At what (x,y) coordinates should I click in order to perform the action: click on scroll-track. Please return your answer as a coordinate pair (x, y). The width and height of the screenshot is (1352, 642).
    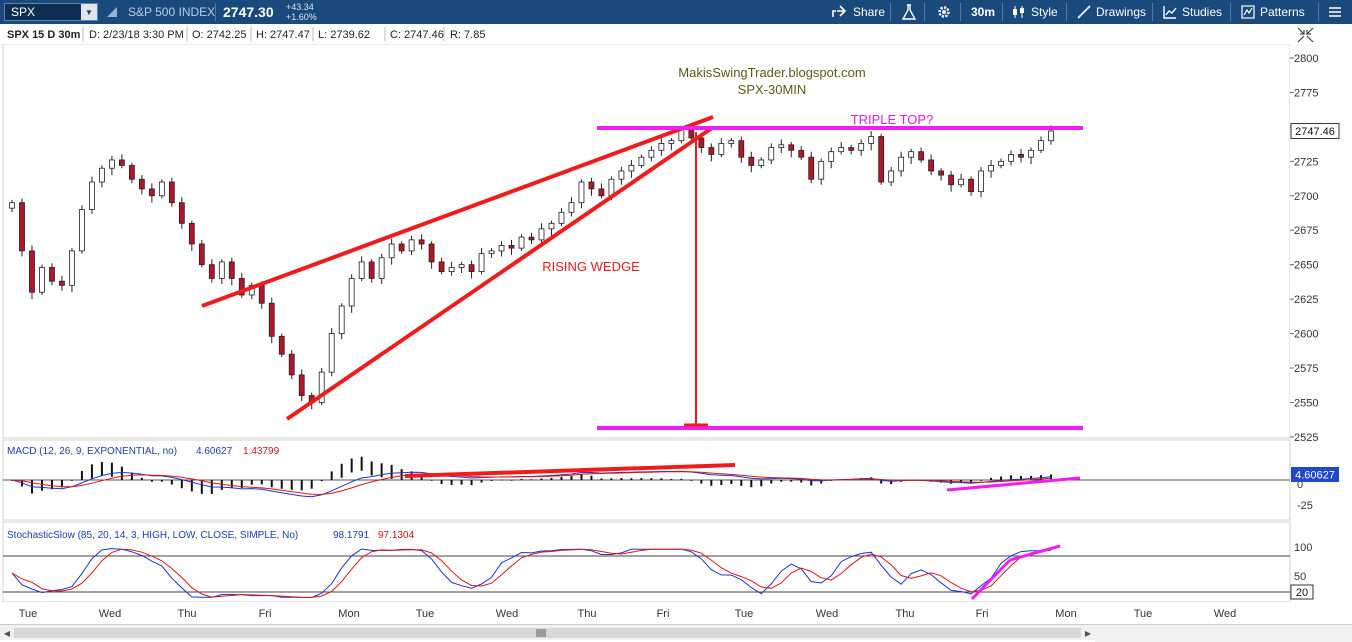
    Looking at the image, I should click on (547, 633).